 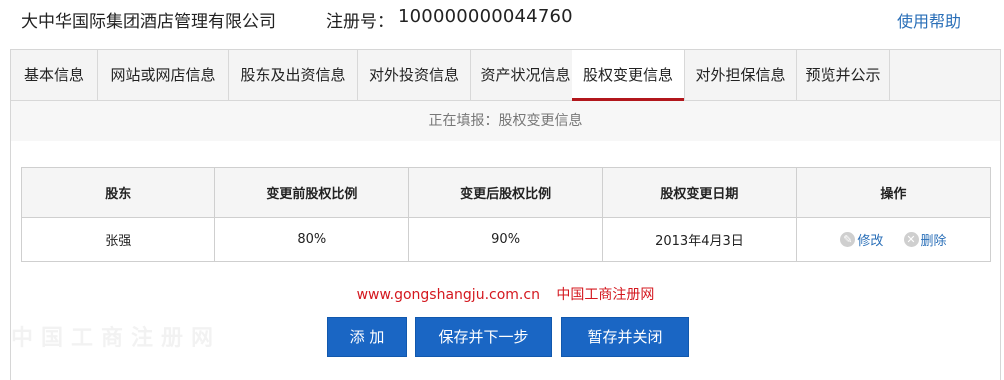 What do you see at coordinates (628, 75) in the screenshot?
I see `tab-equity-change-info: 股权变更信息` at bounding box center [628, 75].